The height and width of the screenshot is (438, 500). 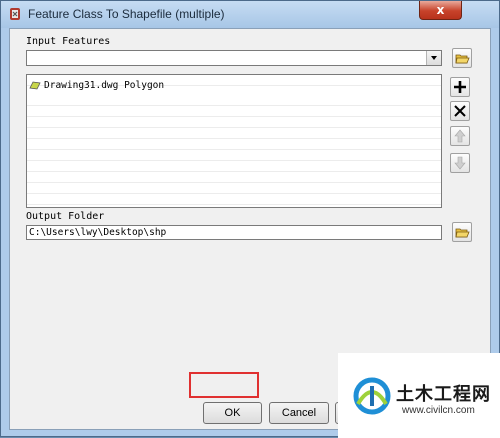 I want to click on remove-button, so click(x=460, y=111).